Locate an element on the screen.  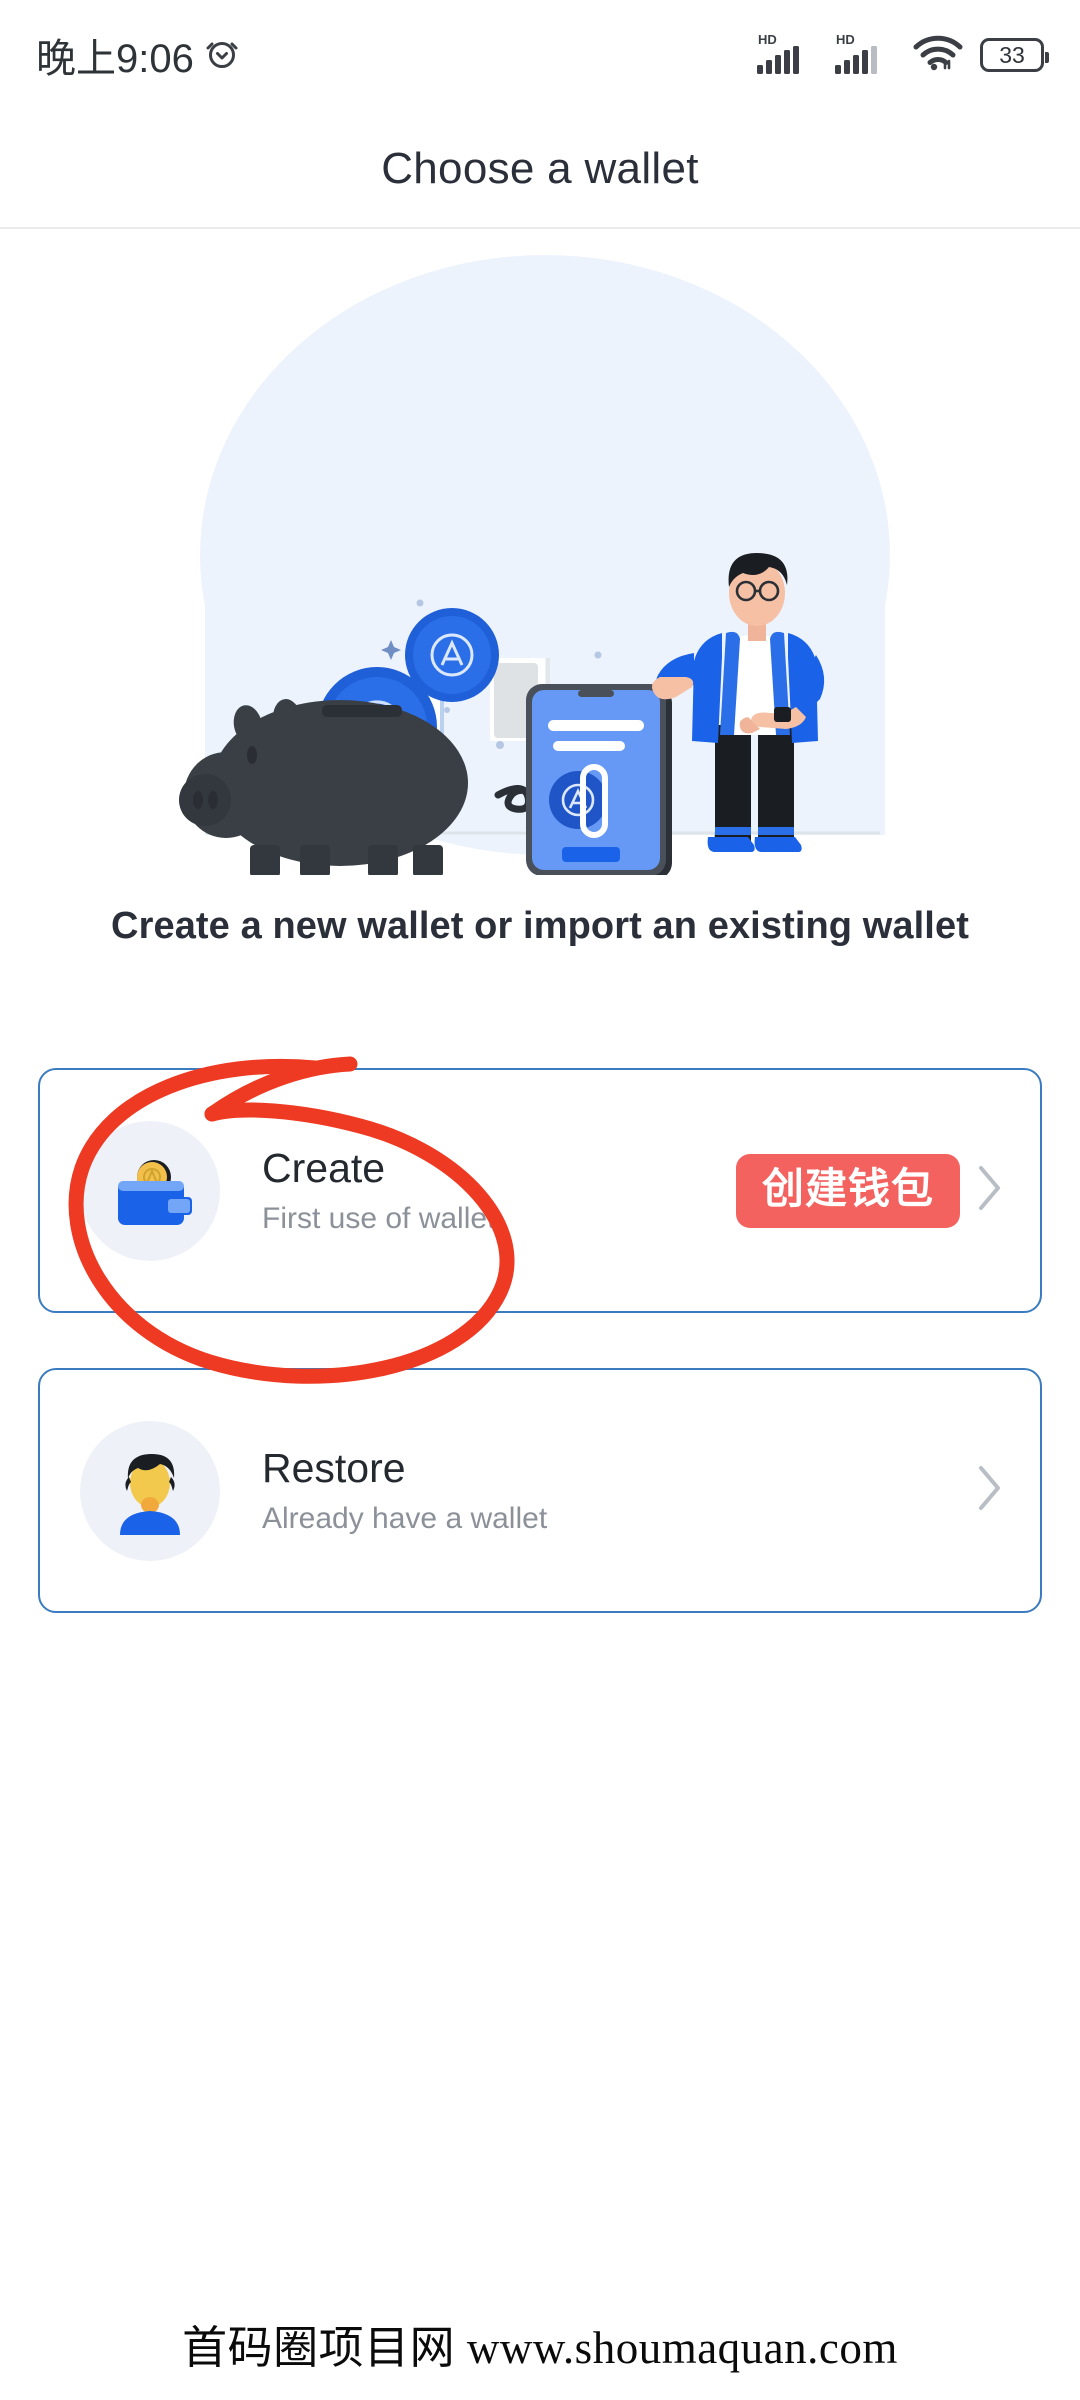
restore-wallet-option: Restore Already have a wallet is located at coordinates (540, 1490).